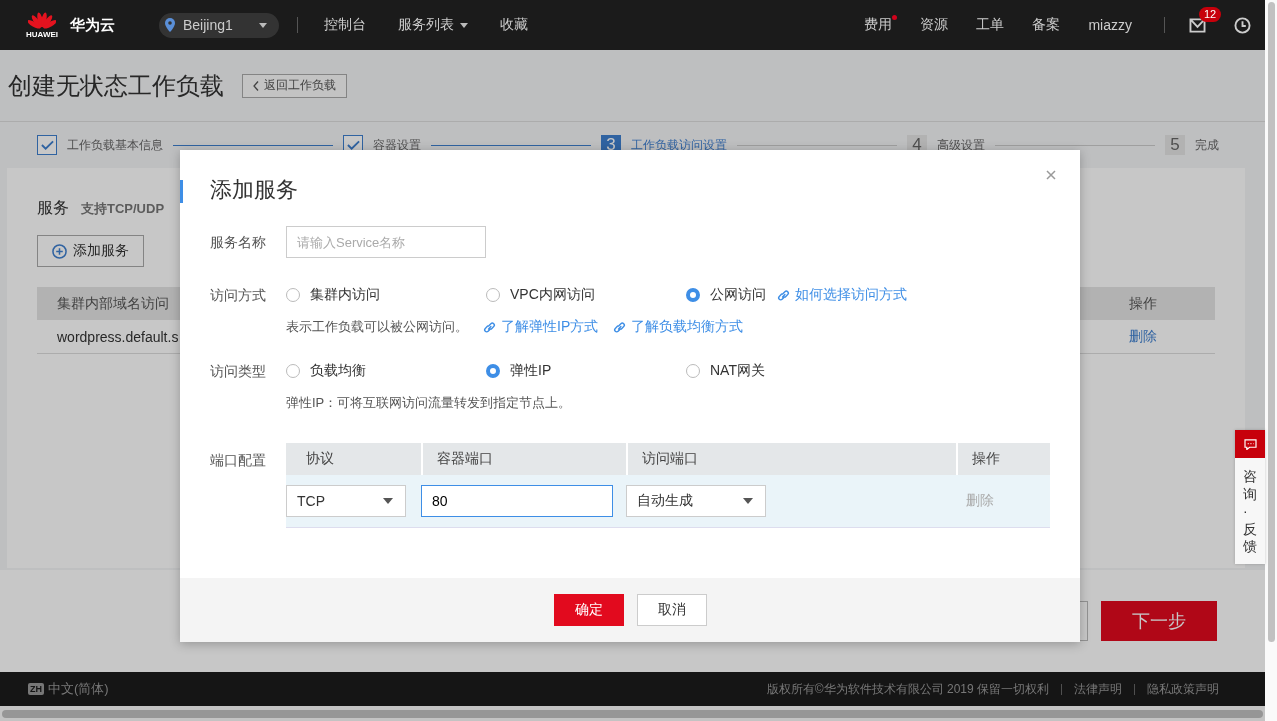 The width and height of the screenshot is (1277, 721). What do you see at coordinates (78, 689) in the screenshot?
I see `language-selector: 中文(简体)` at bounding box center [78, 689].